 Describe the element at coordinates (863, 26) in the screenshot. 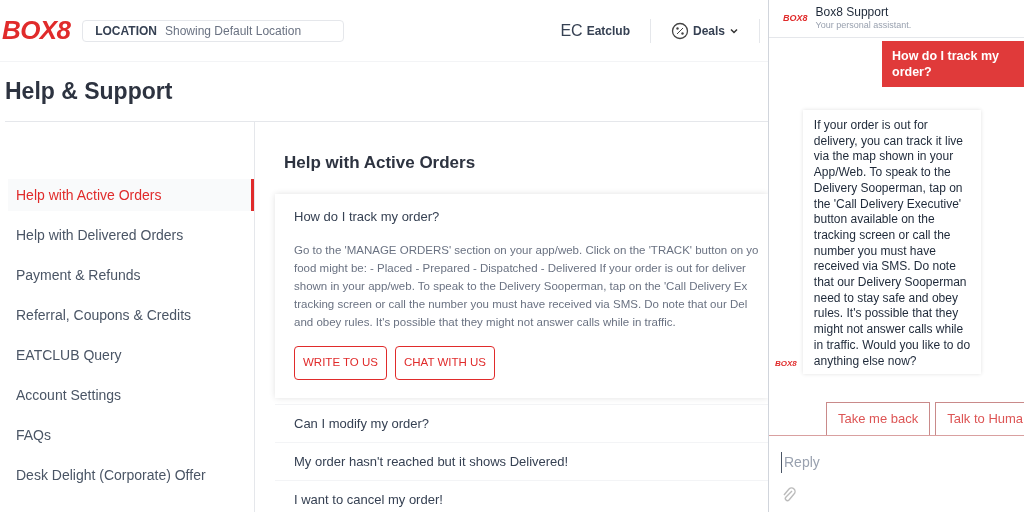

I see `chat-subtitle: Your personal assistant.` at that location.